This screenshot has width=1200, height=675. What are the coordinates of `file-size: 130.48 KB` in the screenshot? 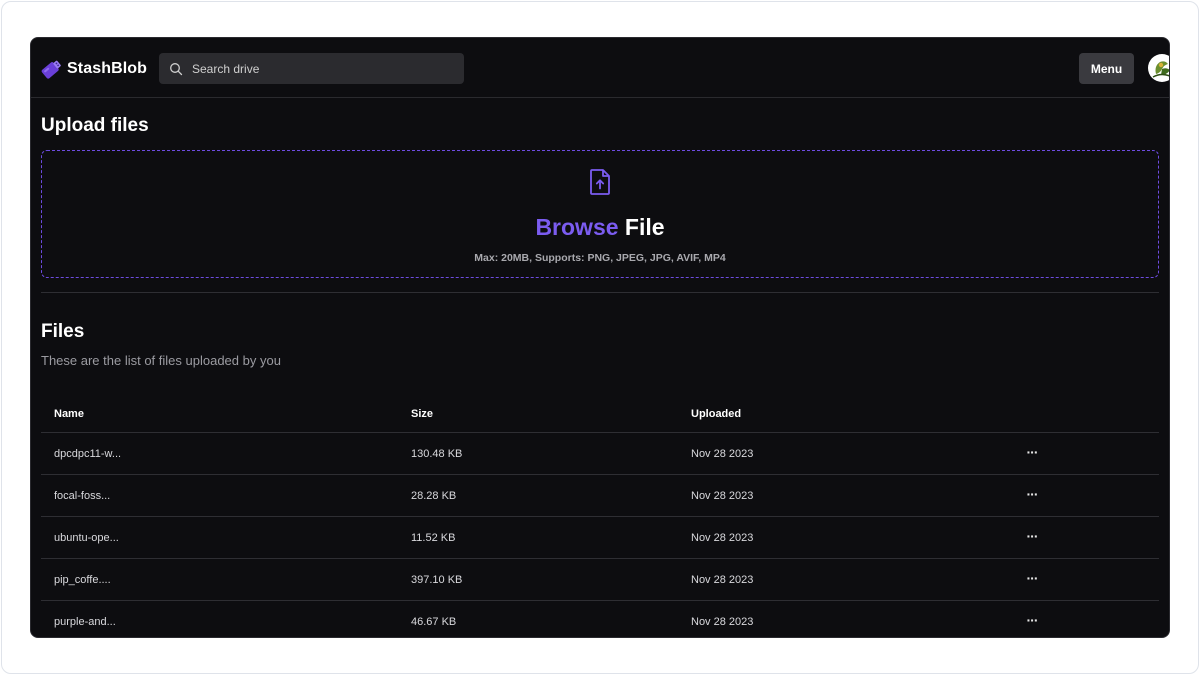 It's located at (437, 453).